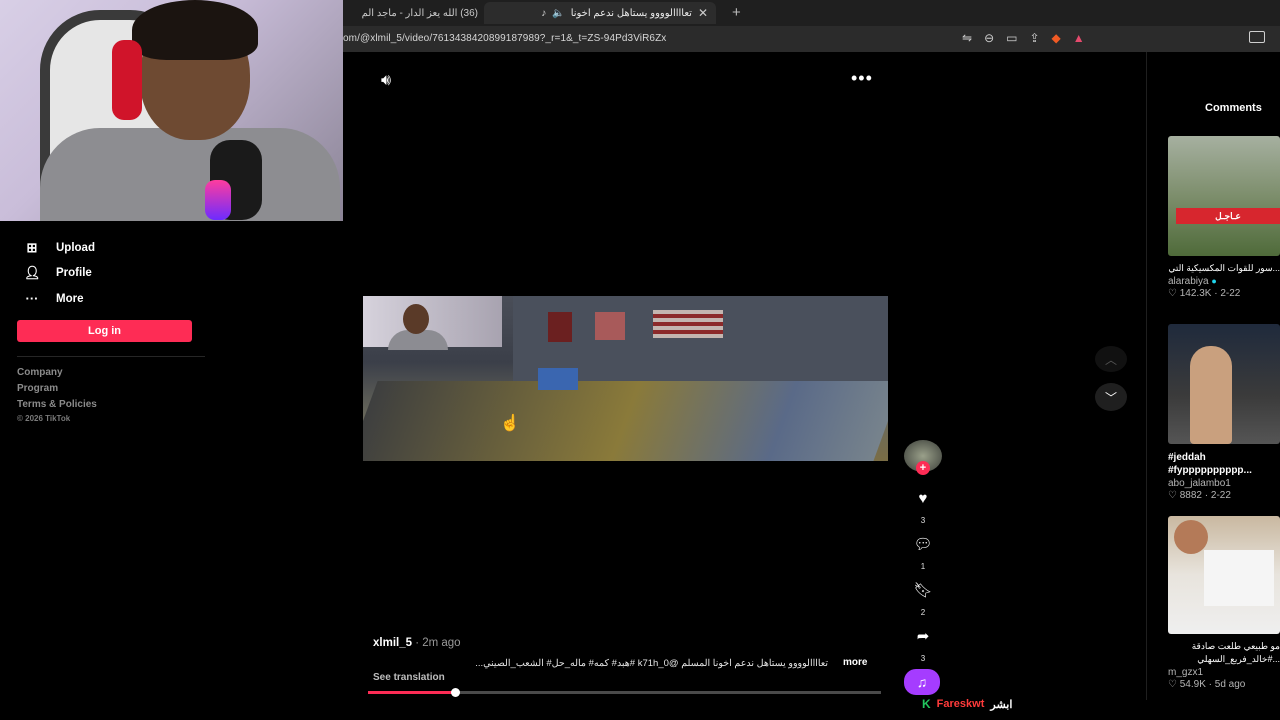  I want to click on share-button: ➦, so click(923, 636).